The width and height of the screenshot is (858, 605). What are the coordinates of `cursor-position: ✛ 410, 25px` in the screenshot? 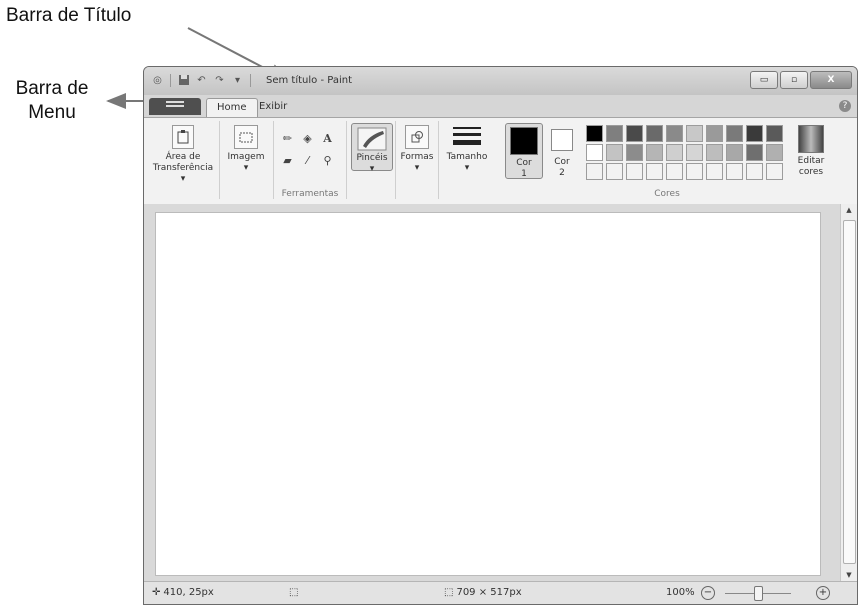 It's located at (183, 592).